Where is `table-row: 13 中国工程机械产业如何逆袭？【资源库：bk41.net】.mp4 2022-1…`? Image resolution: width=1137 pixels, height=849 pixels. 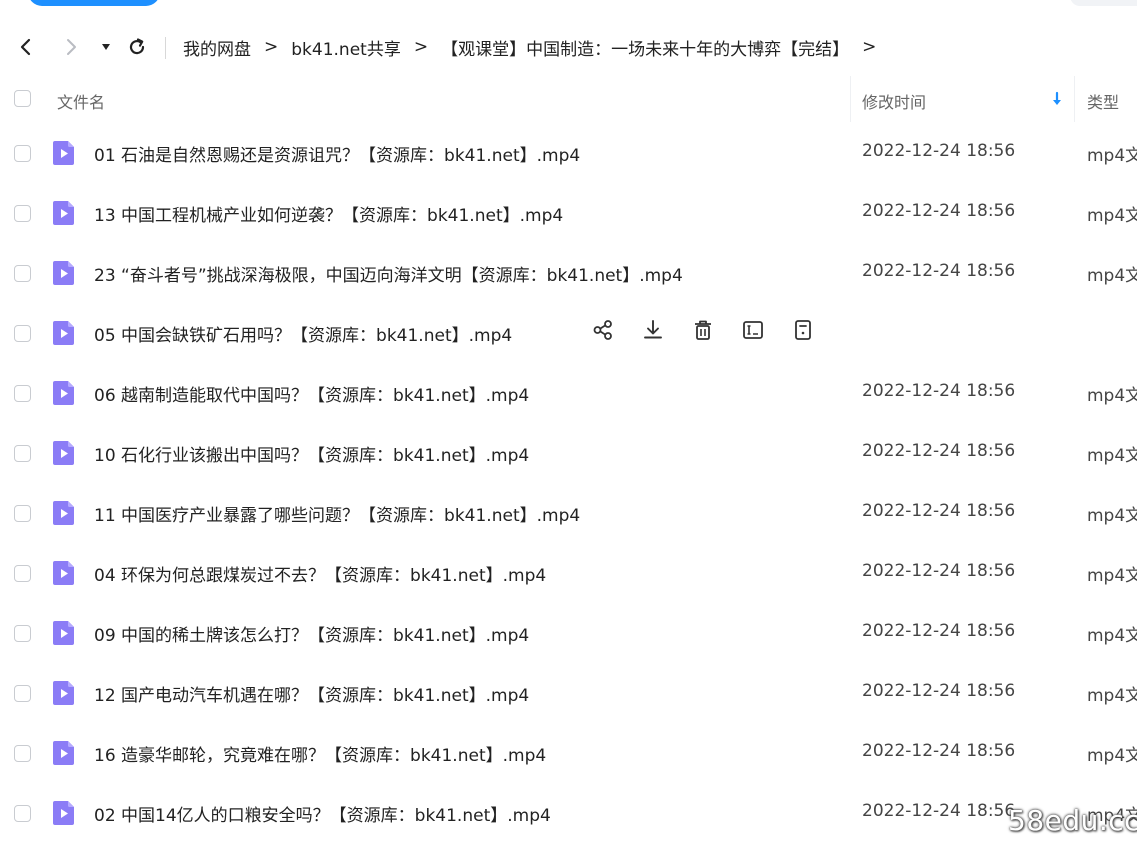 table-row: 13 中国工程机械产业如何逆袭？【资源库：bk41.net】.mp4 2022-1… is located at coordinates (568, 213).